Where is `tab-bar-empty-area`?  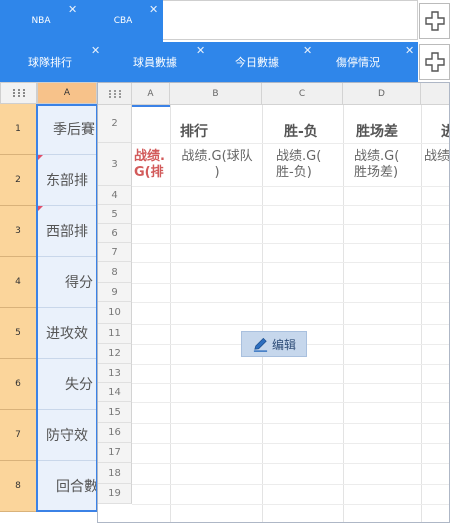 tab-bar-empty-area is located at coordinates (290, 20).